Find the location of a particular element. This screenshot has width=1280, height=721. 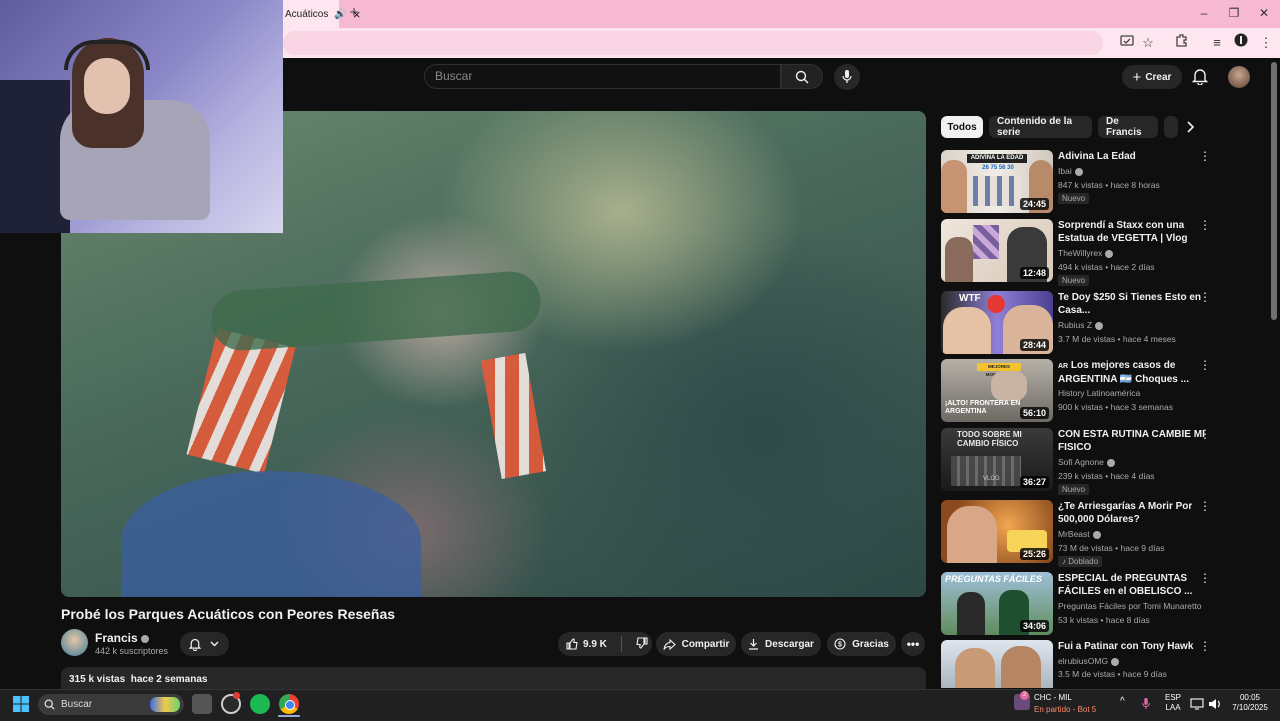

channel-avatar is located at coordinates (74, 642).